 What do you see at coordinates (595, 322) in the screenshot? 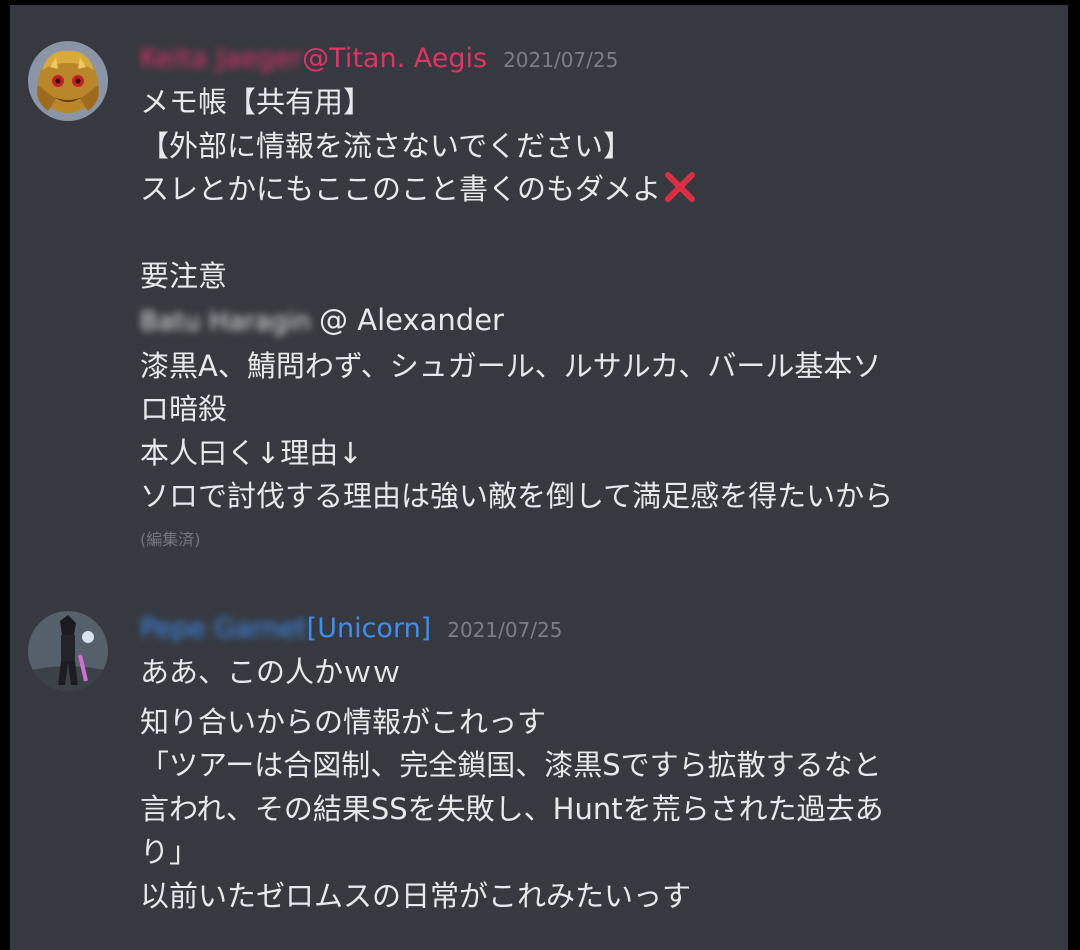
I see `message-line: Batu Haragin @ Alexander` at bounding box center [595, 322].